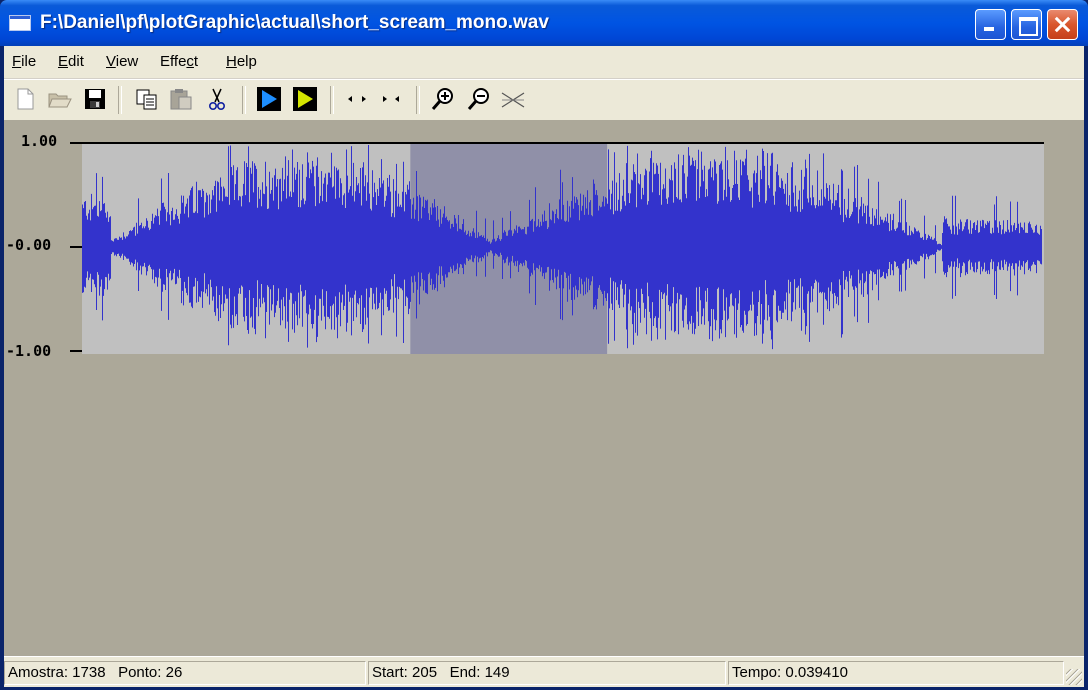  I want to click on shrink-selection-icon, so click(391, 99).